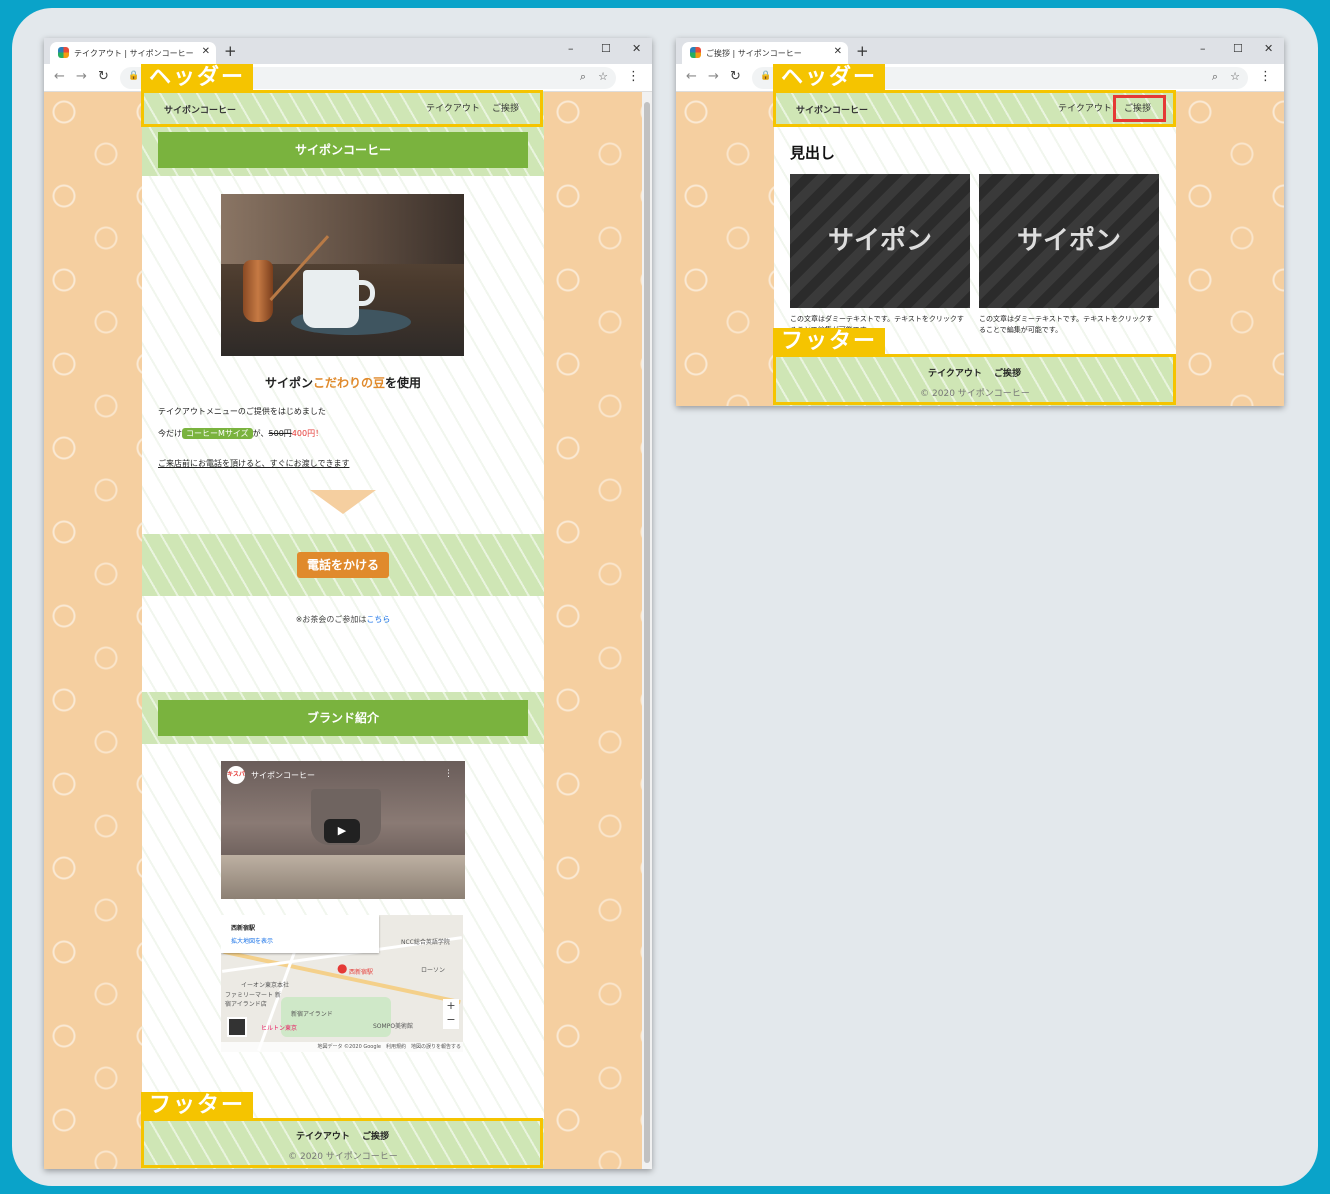 This screenshot has width=1330, height=1194. What do you see at coordinates (260, 433) in the screenshot?
I see `promo-mid: が、` at bounding box center [260, 433].